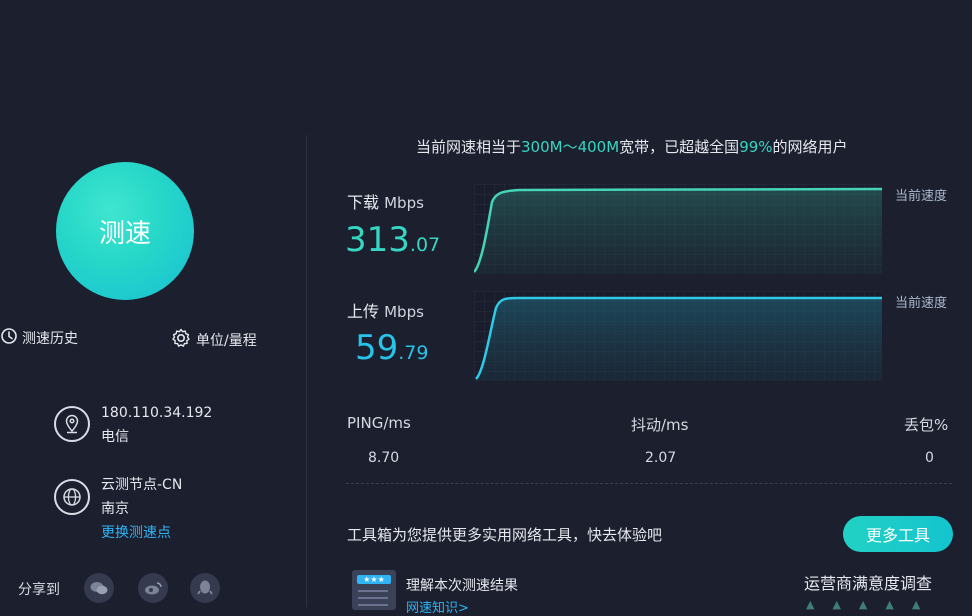 This screenshot has width=972, height=616. What do you see at coordinates (413, 353) in the screenshot?
I see `upload-dec: .79` at bounding box center [413, 353].